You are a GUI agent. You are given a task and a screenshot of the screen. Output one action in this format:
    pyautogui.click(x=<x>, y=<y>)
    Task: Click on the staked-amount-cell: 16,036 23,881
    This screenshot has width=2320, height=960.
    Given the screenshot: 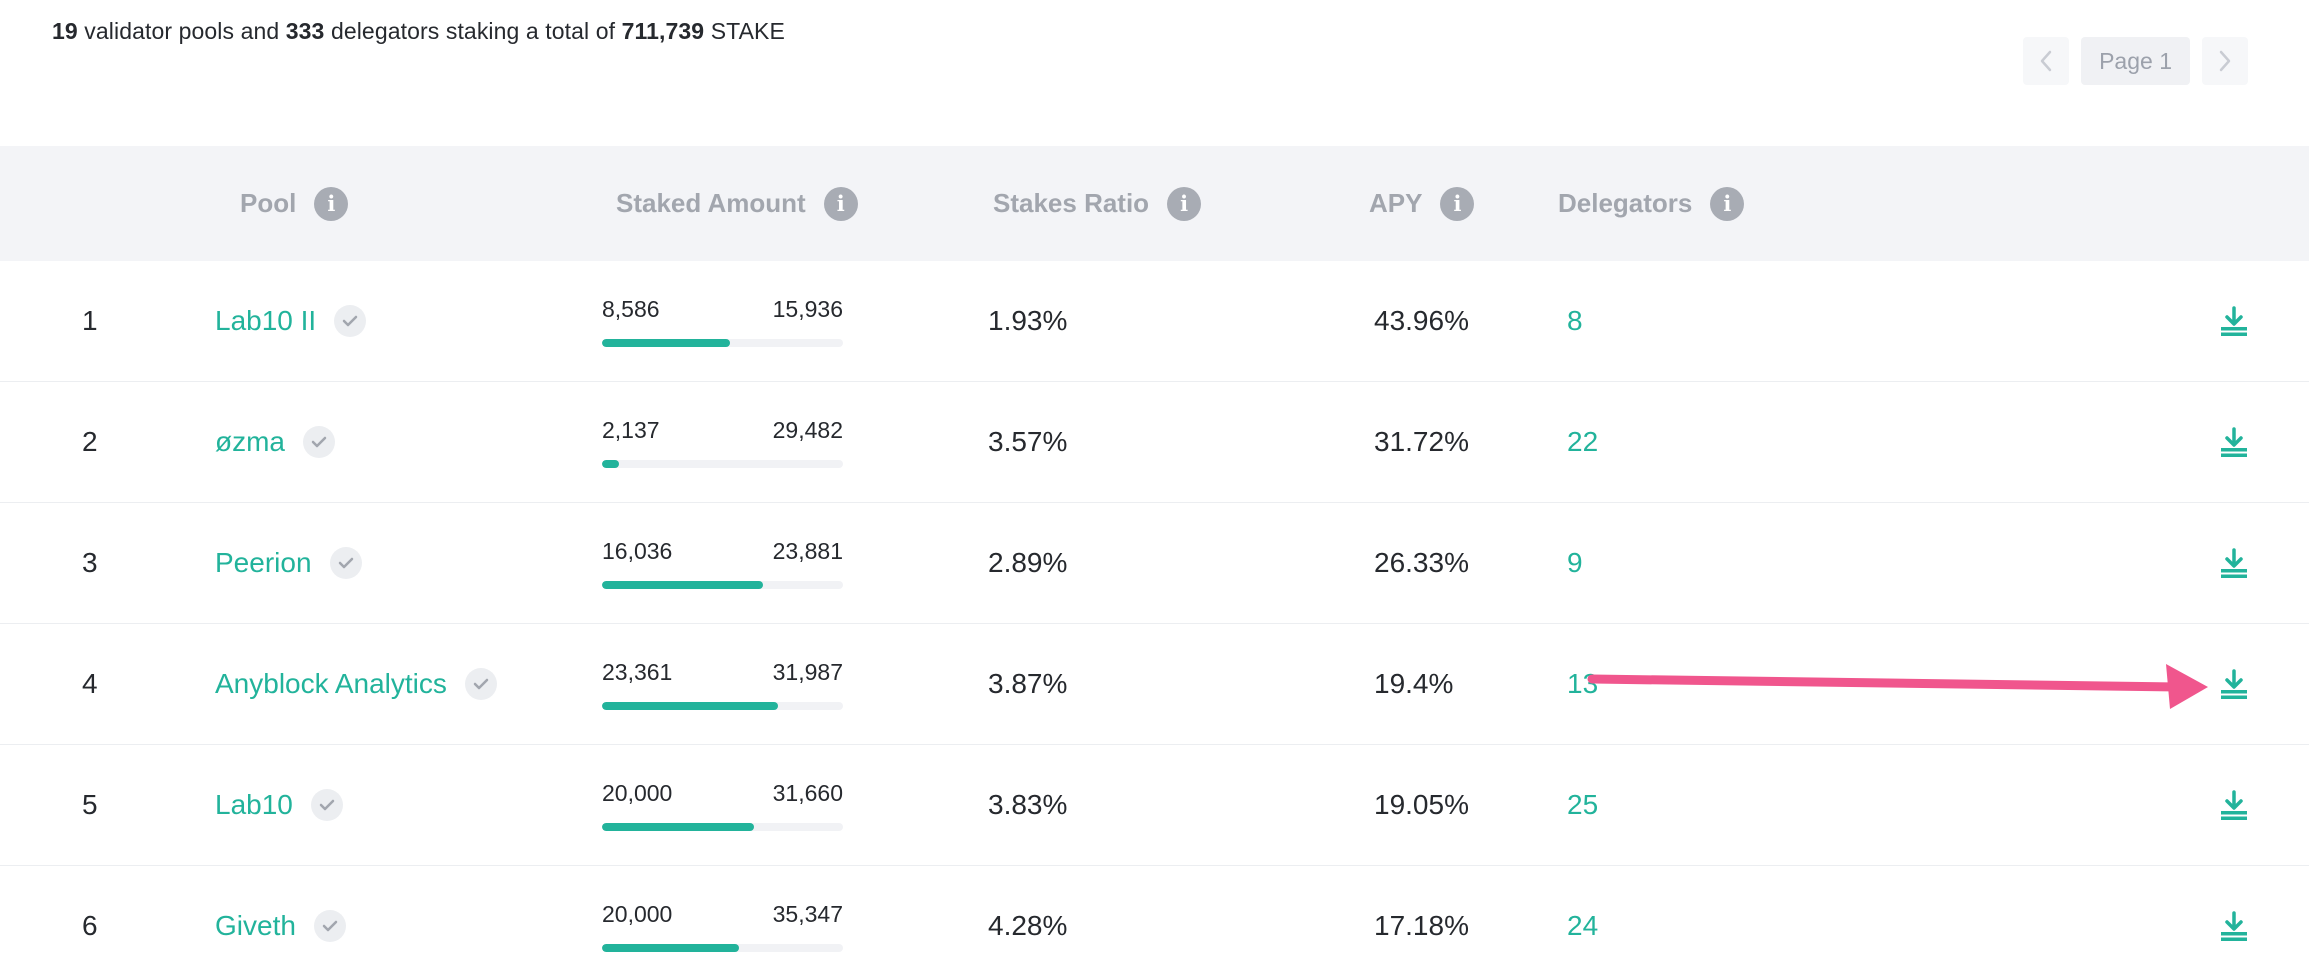 What is the action you would take?
    pyautogui.click(x=722, y=563)
    